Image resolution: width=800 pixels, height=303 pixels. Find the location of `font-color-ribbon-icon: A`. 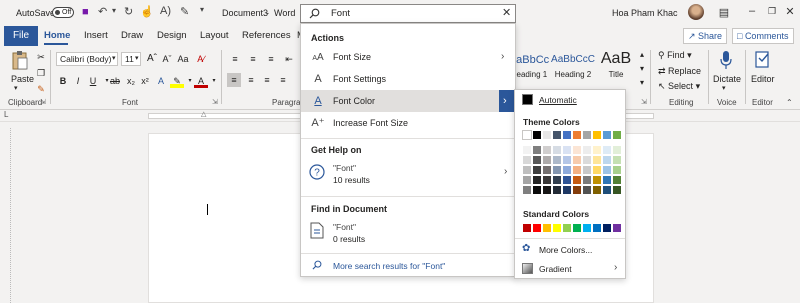

font-color-ribbon-icon: A is located at coordinates (201, 81).